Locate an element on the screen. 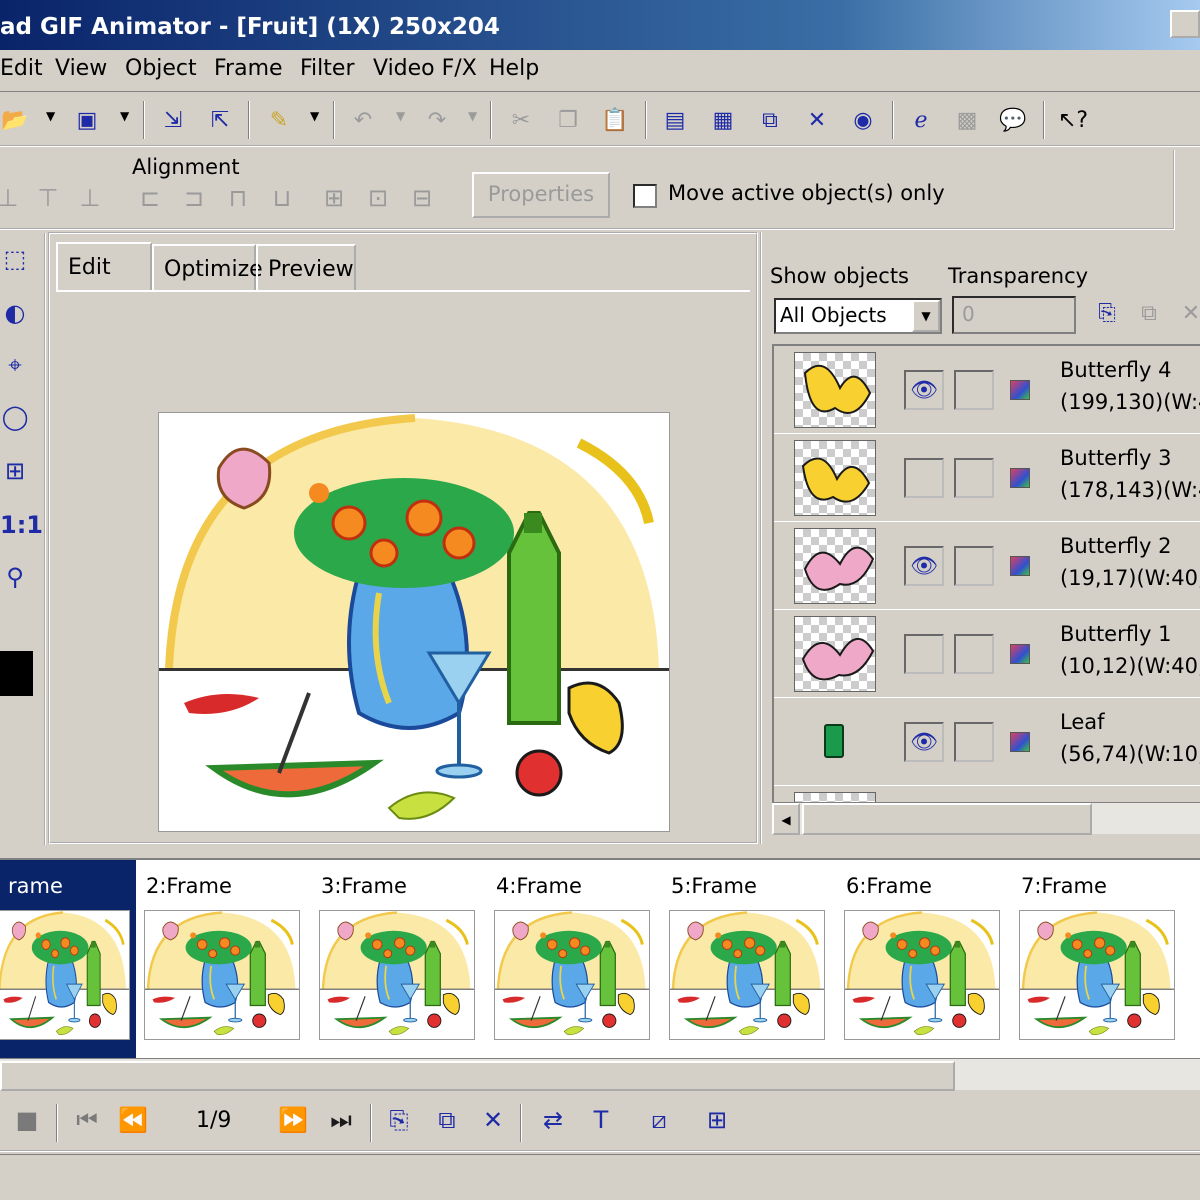 This screenshot has width=1200, height=1200. align-center-icon: ⊐ is located at coordinates (194, 200).